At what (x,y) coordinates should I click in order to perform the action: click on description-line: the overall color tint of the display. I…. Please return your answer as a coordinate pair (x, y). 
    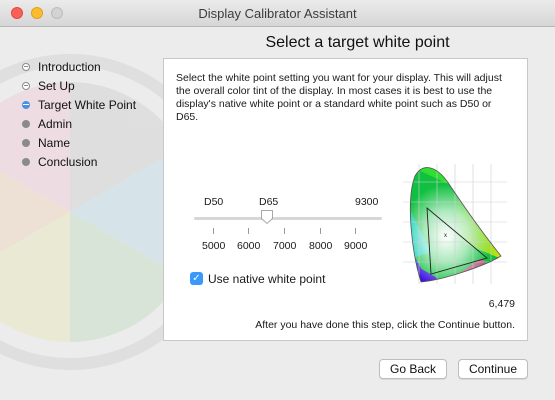
    Looking at the image, I should click on (334, 91).